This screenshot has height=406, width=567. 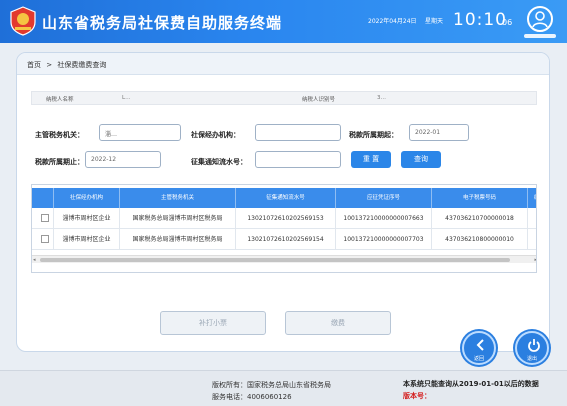 I want to click on user-avatar, so click(x=540, y=19).